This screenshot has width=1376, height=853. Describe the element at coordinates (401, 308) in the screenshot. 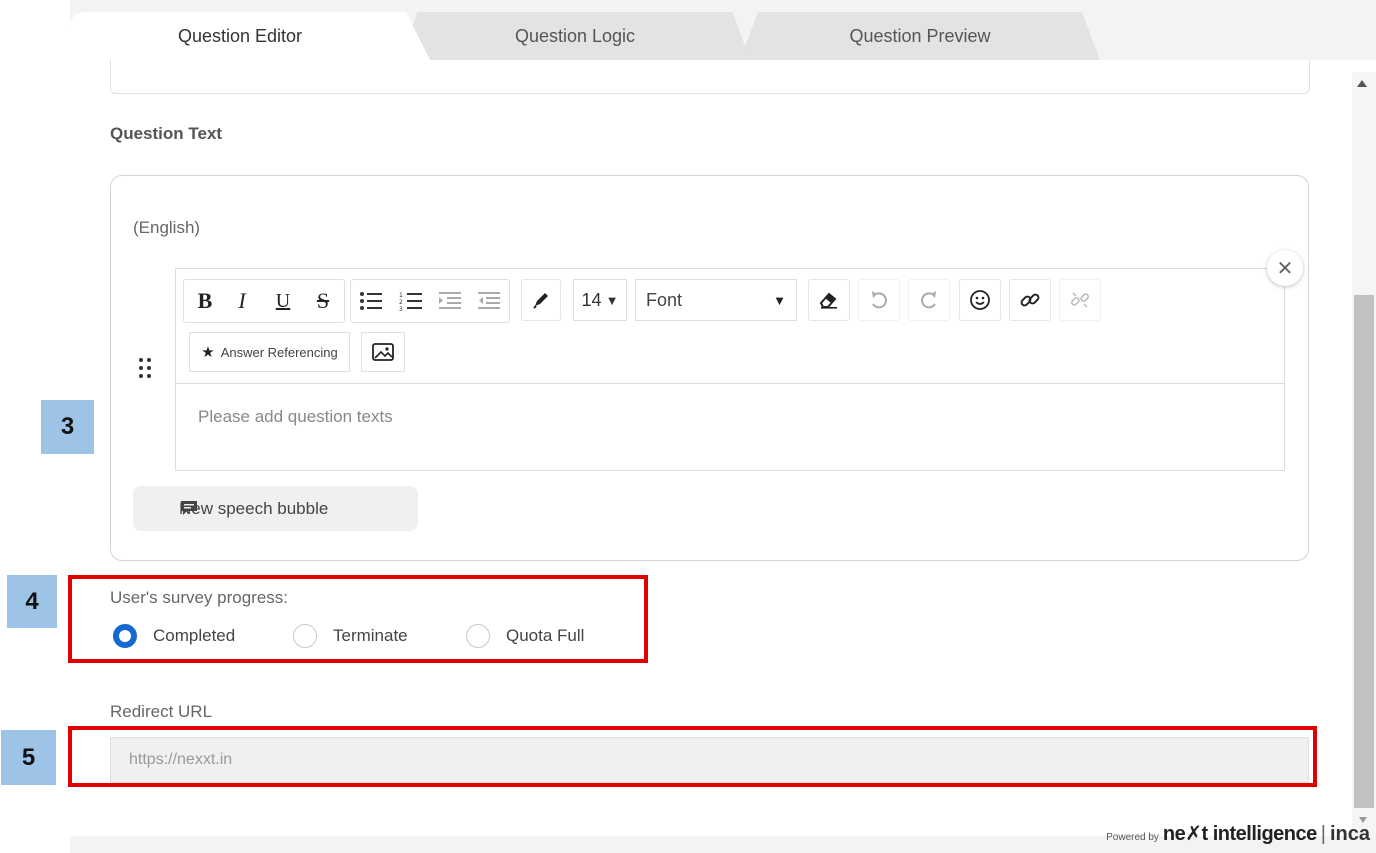

I see `svg-text: 3` at that location.